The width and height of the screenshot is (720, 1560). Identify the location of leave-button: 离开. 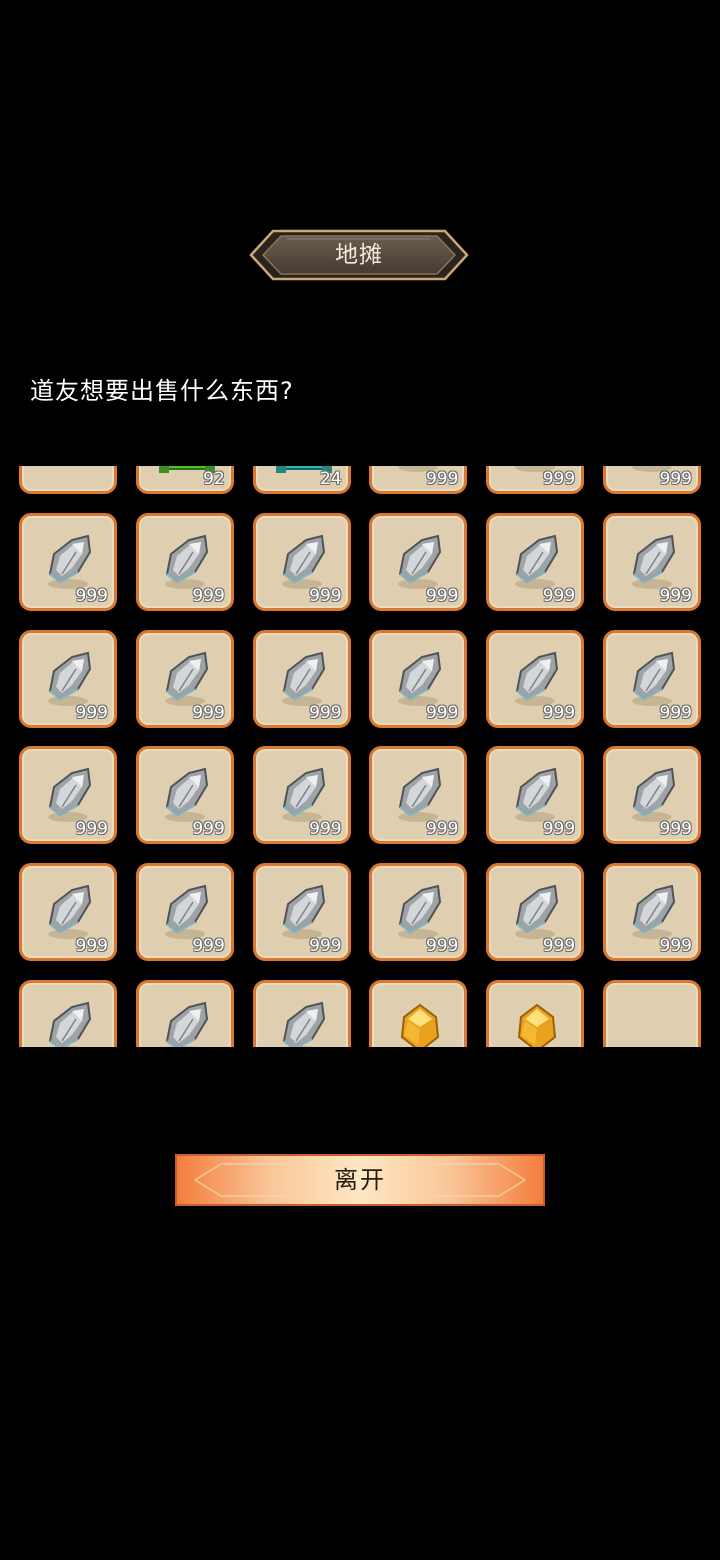
(360, 1180).